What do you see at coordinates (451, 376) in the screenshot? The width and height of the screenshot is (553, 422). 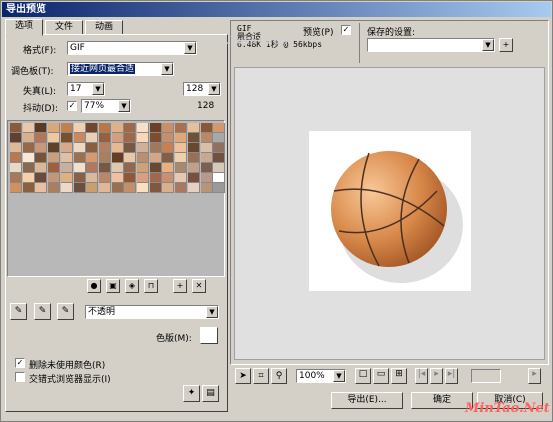 I see `last-frame-icon: ▸|` at bounding box center [451, 376].